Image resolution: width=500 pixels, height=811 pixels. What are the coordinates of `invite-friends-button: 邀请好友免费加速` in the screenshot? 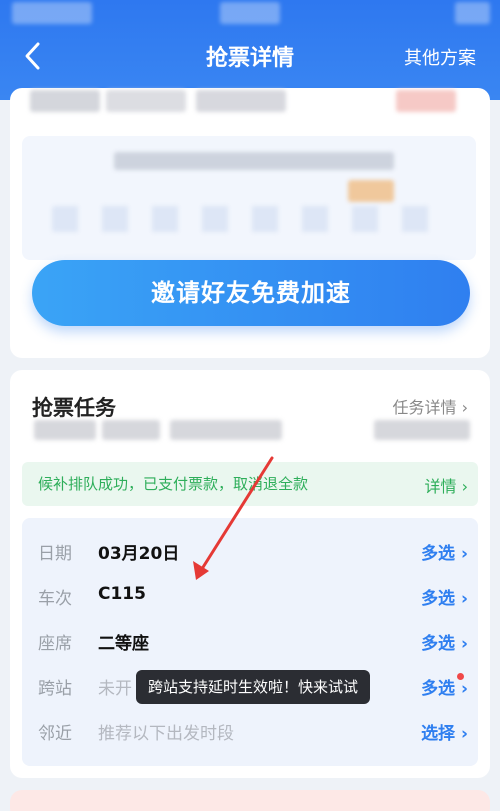 It's located at (251, 293).